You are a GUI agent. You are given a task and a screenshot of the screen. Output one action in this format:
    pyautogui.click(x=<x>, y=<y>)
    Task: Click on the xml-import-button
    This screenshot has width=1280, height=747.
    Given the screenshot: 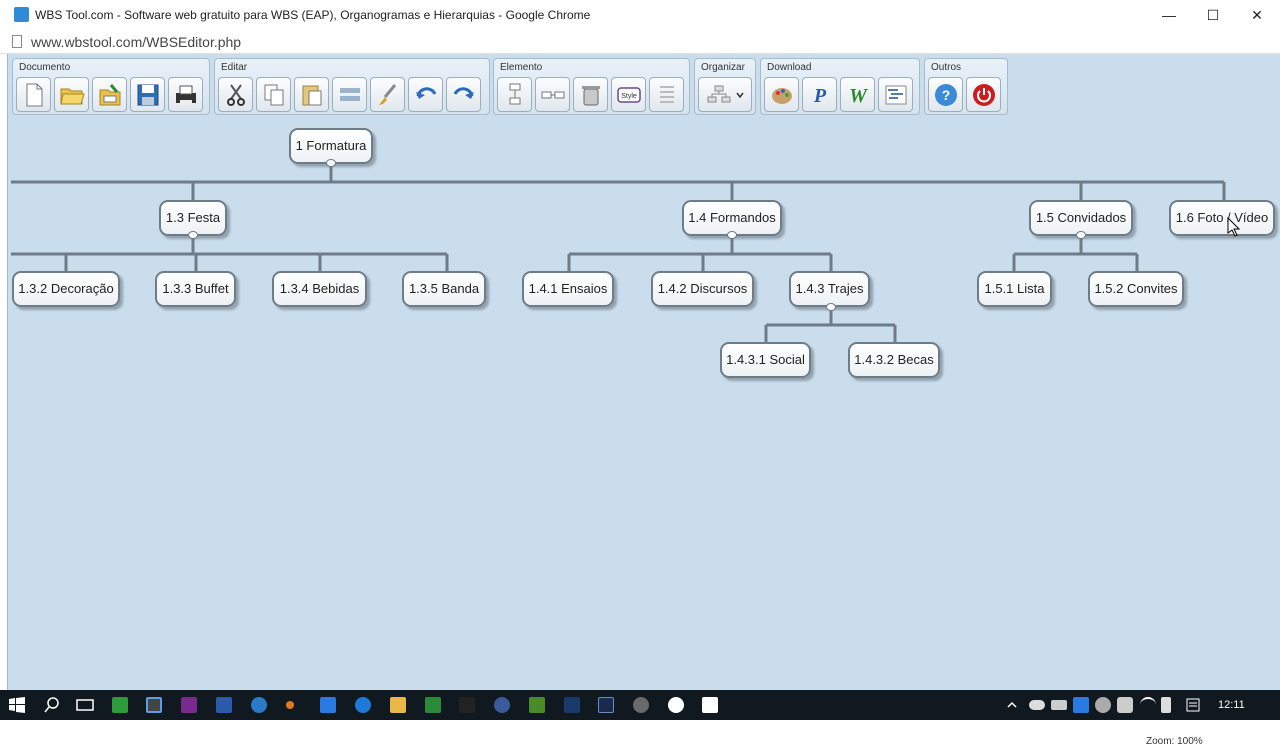 What is the action you would take?
    pyautogui.click(x=109, y=94)
    